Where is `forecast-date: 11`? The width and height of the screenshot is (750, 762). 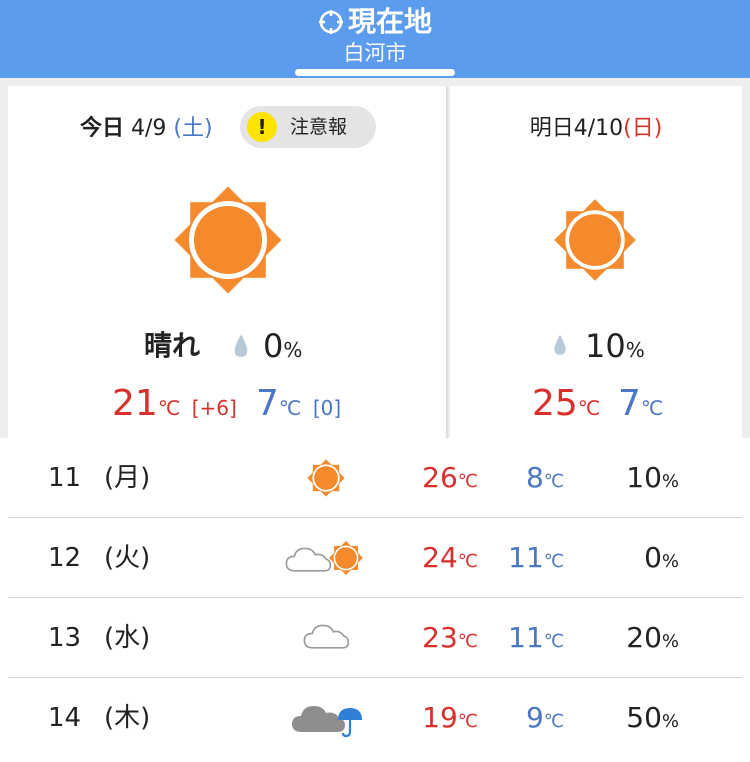 forecast-date: 11 is located at coordinates (65, 478).